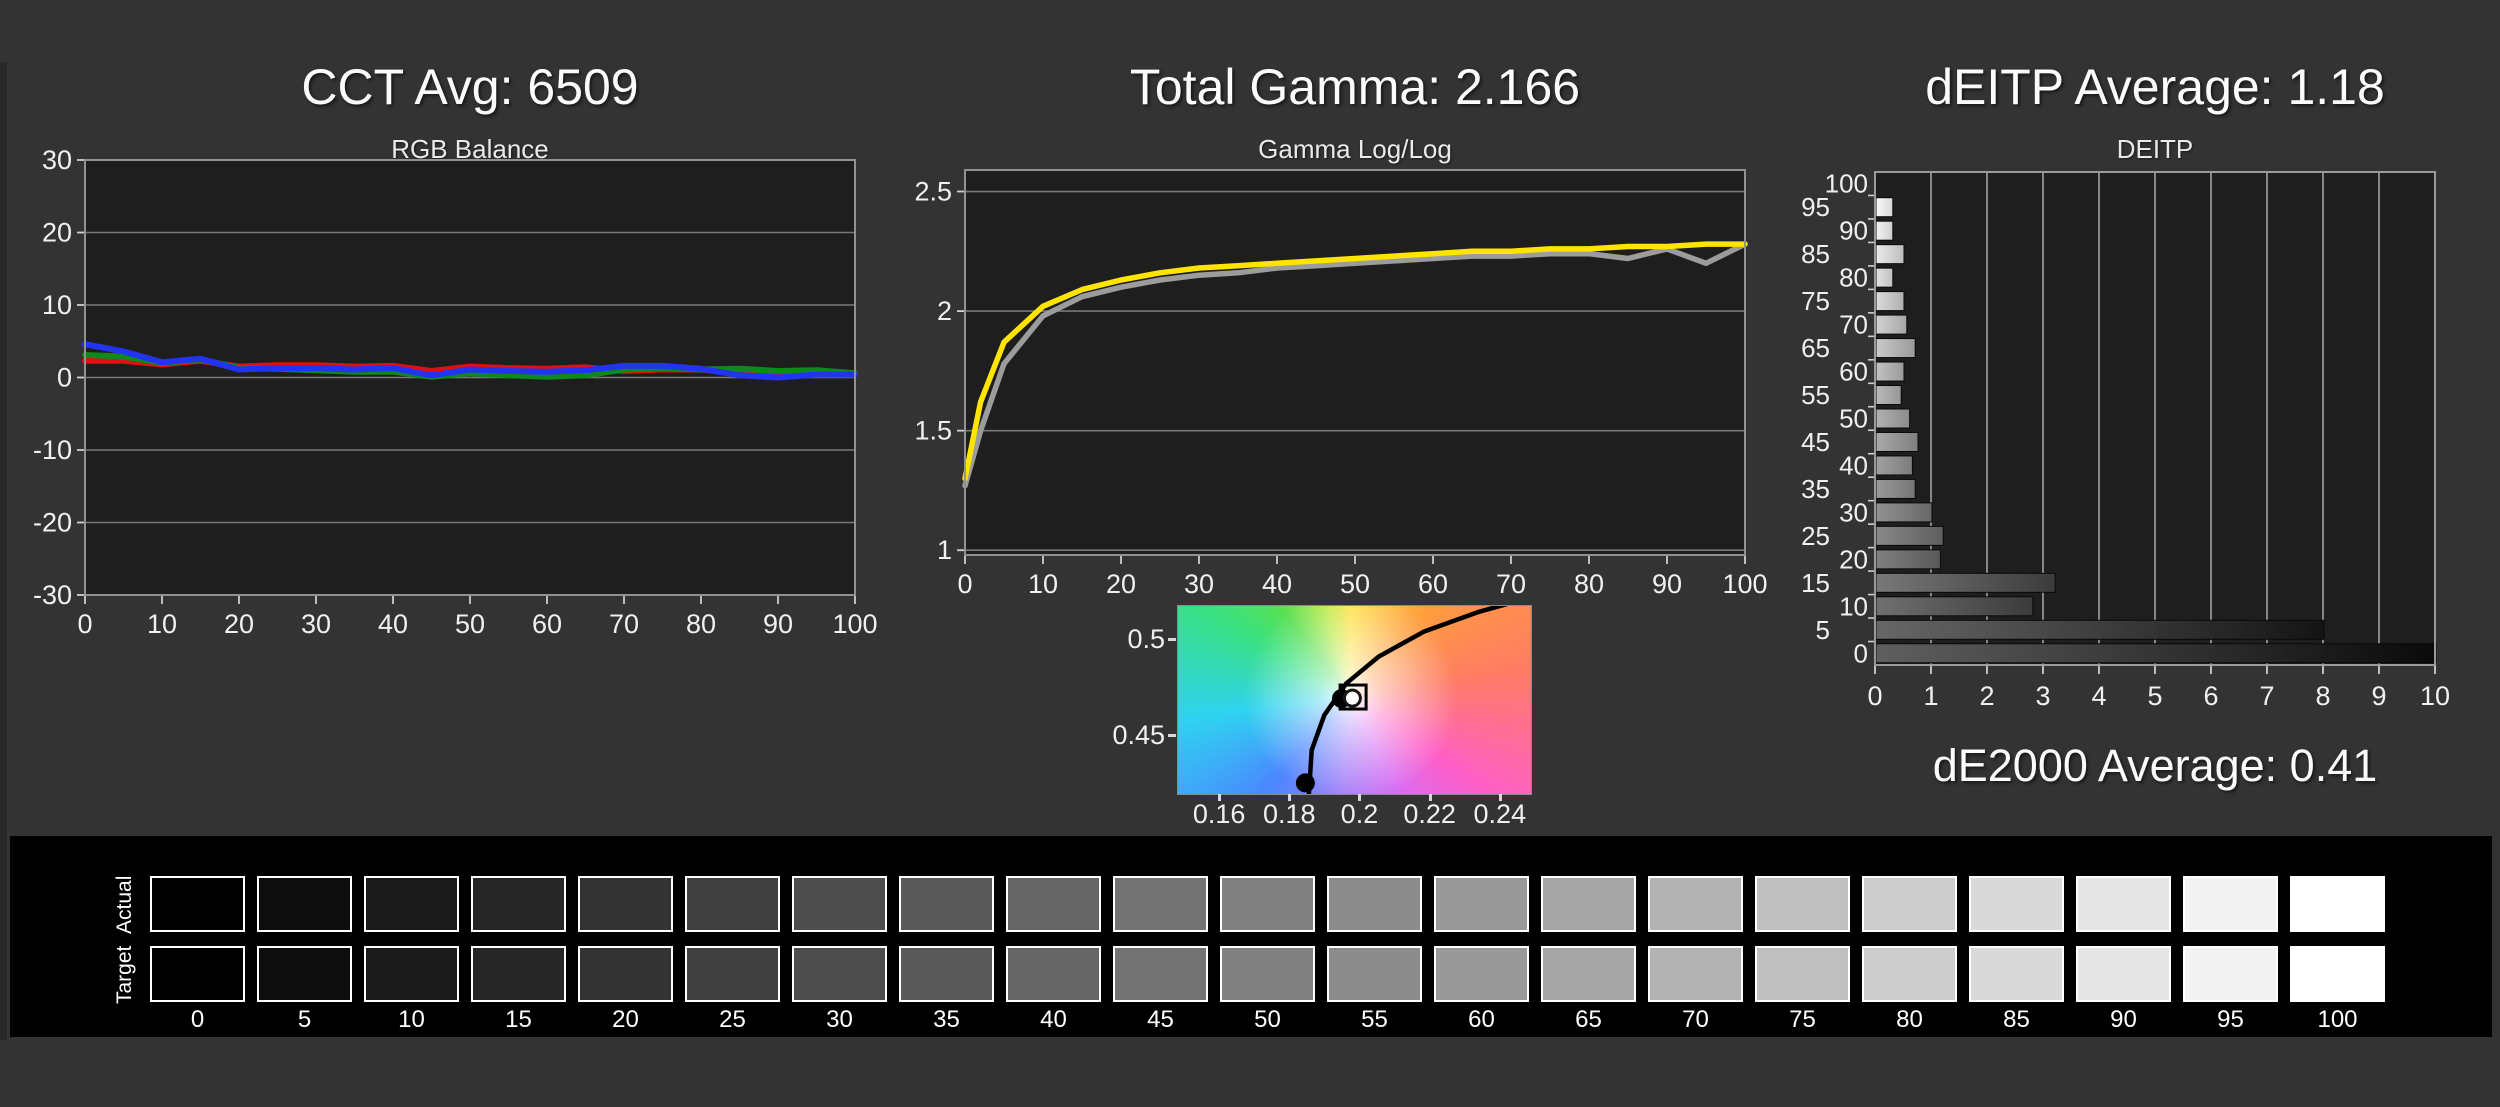 Image resolution: width=2500 pixels, height=1107 pixels. I want to click on y-tick-label: 2.5, so click(933, 192).